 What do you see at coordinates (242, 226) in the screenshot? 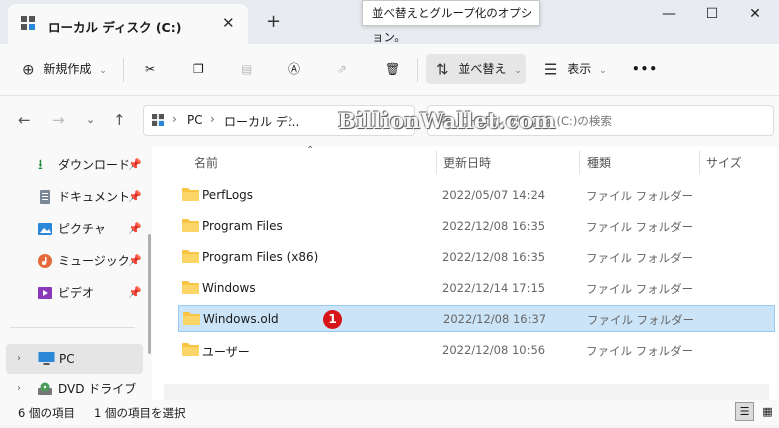
I see `file-name: Program Files` at bounding box center [242, 226].